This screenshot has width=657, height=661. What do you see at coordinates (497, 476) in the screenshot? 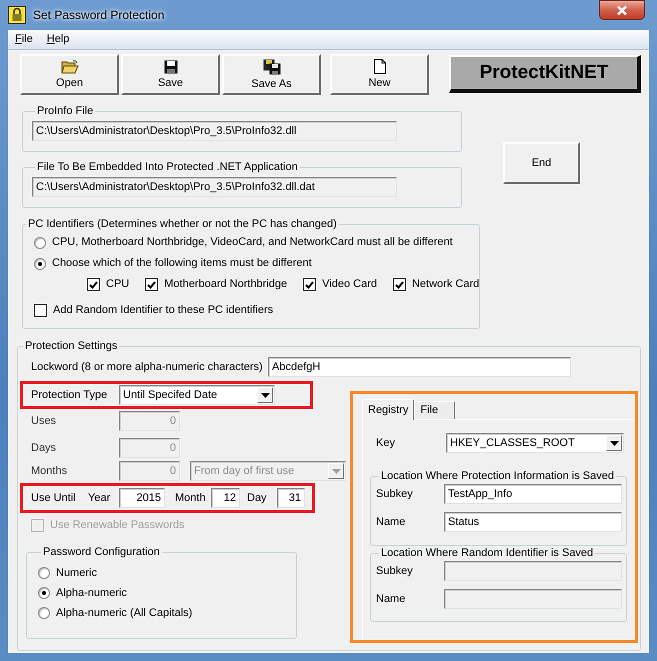
I see `group-title: Location Where Protection Information is Saved` at bounding box center [497, 476].